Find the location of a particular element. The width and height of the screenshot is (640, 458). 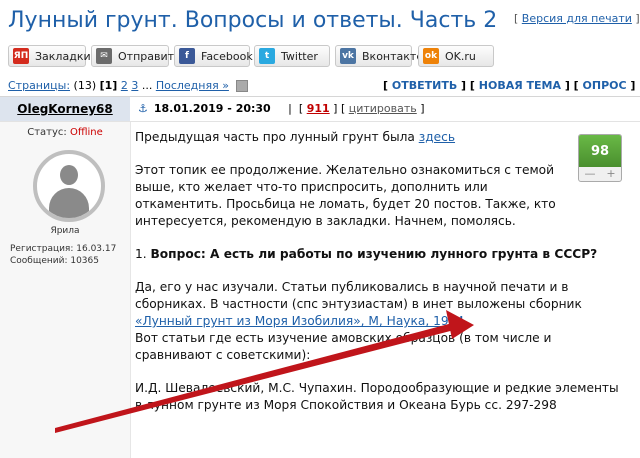

status-offline: Offline is located at coordinates (86, 132).